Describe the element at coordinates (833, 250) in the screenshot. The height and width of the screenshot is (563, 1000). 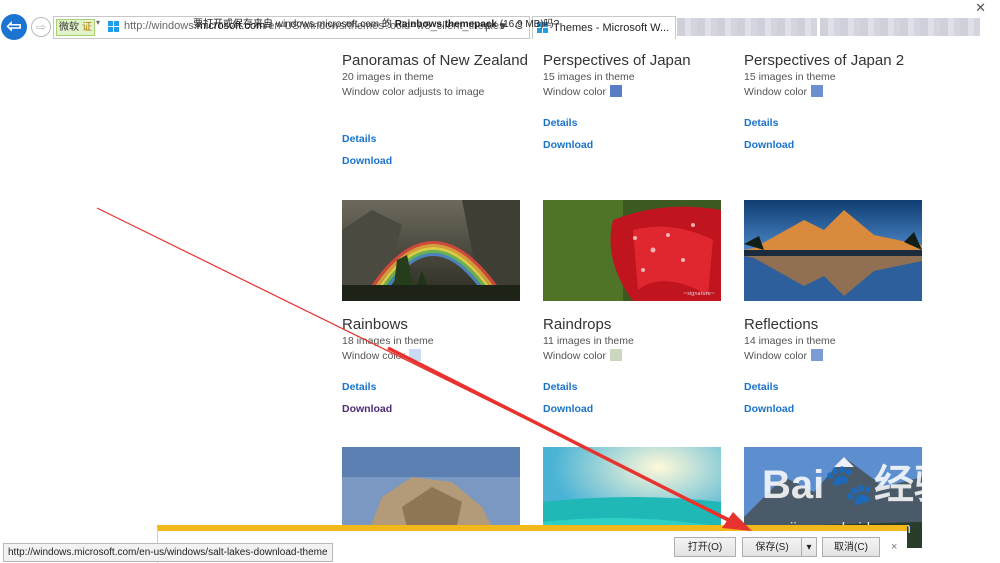
I see `reflections-thumbnail` at that location.